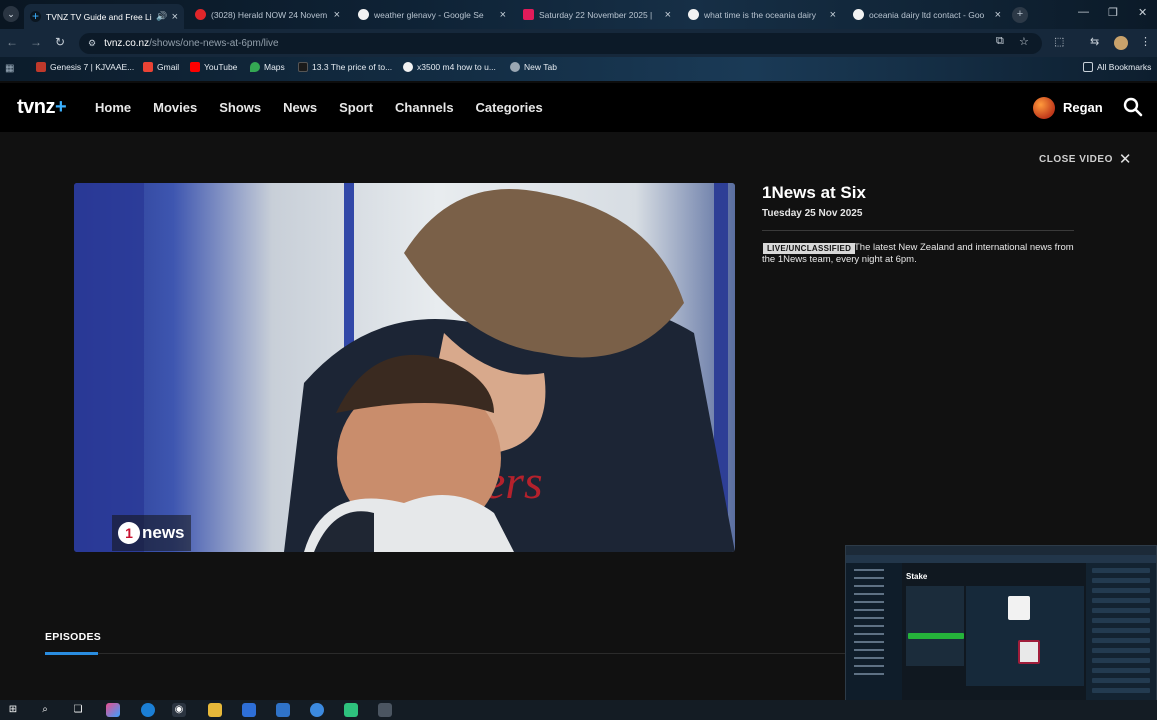  Describe the element at coordinates (424, 107) in the screenshot. I see `nav-channels: Channels` at that location.